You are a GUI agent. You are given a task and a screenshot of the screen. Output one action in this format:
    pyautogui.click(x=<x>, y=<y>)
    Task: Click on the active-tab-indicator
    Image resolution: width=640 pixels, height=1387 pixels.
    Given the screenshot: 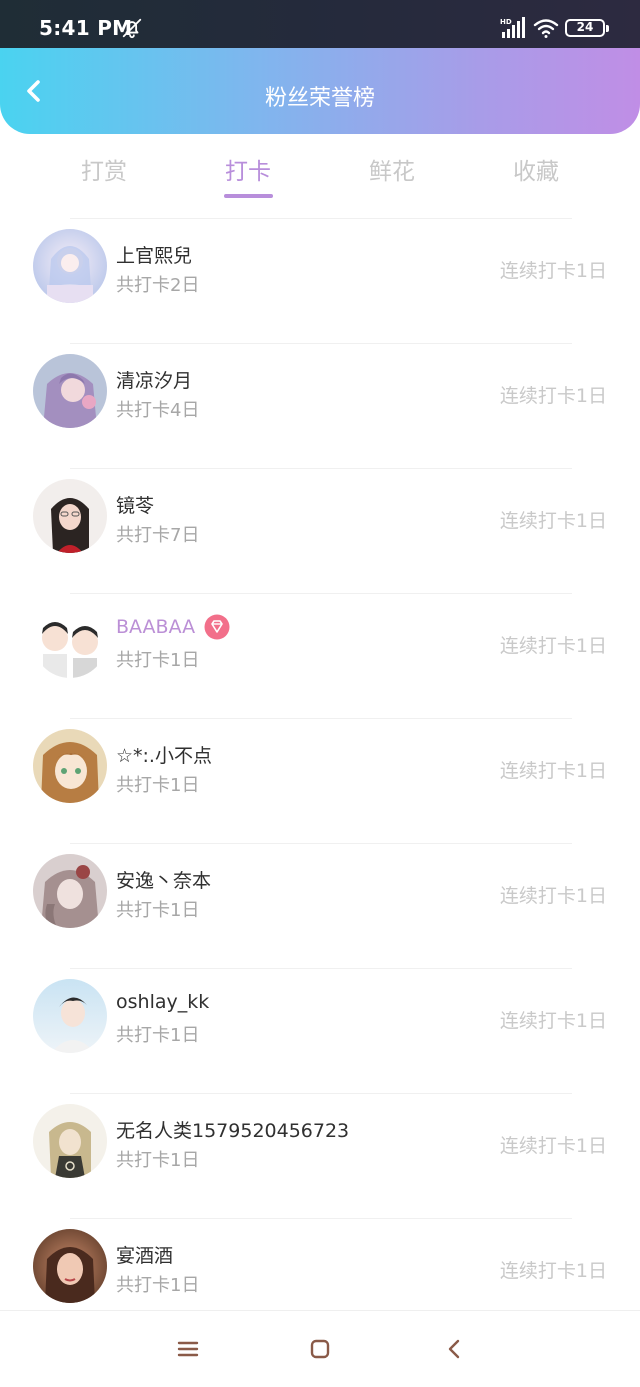 What is the action you would take?
    pyautogui.click(x=248, y=196)
    